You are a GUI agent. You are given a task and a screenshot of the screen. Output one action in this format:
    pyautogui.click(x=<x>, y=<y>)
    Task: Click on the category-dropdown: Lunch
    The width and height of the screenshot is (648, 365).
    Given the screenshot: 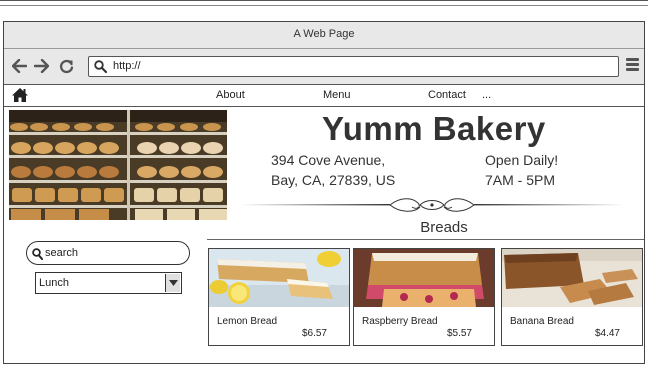 What is the action you would take?
    pyautogui.click(x=108, y=283)
    